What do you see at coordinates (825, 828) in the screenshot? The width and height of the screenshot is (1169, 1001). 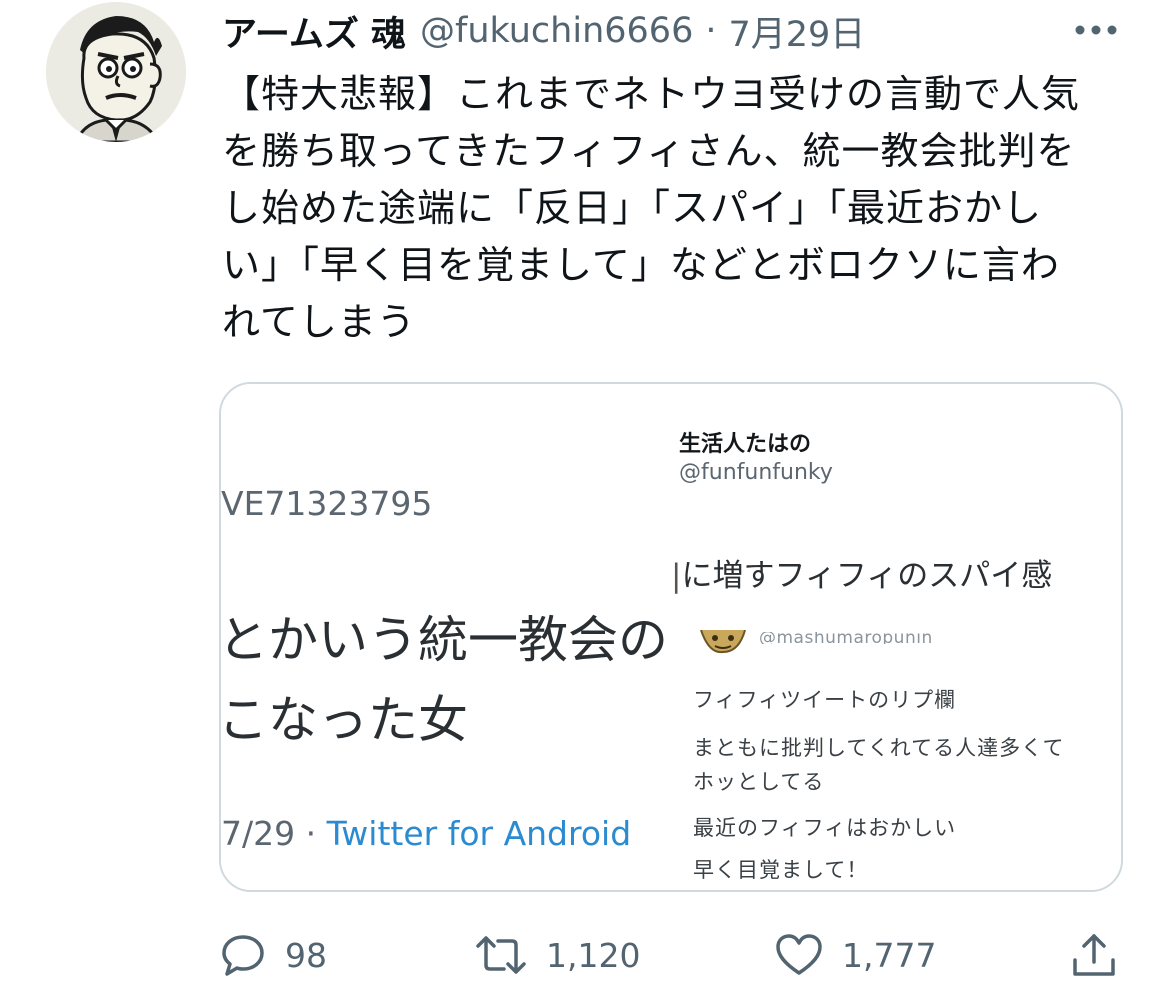 I see `embedded-reply-line: 最近のフィフィはおかしい` at bounding box center [825, 828].